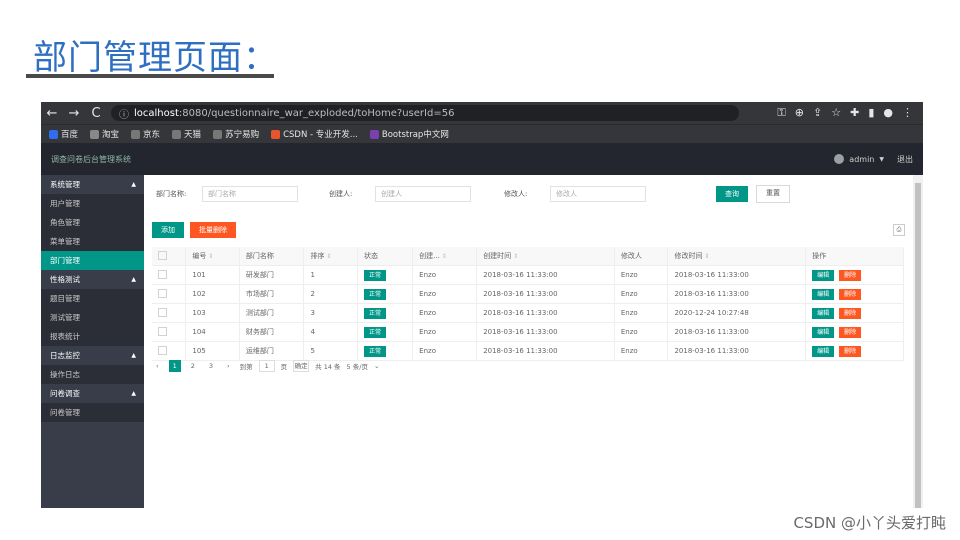 This screenshot has height=540, width=960. Describe the element at coordinates (839, 159) in the screenshot. I see `avatar` at that location.